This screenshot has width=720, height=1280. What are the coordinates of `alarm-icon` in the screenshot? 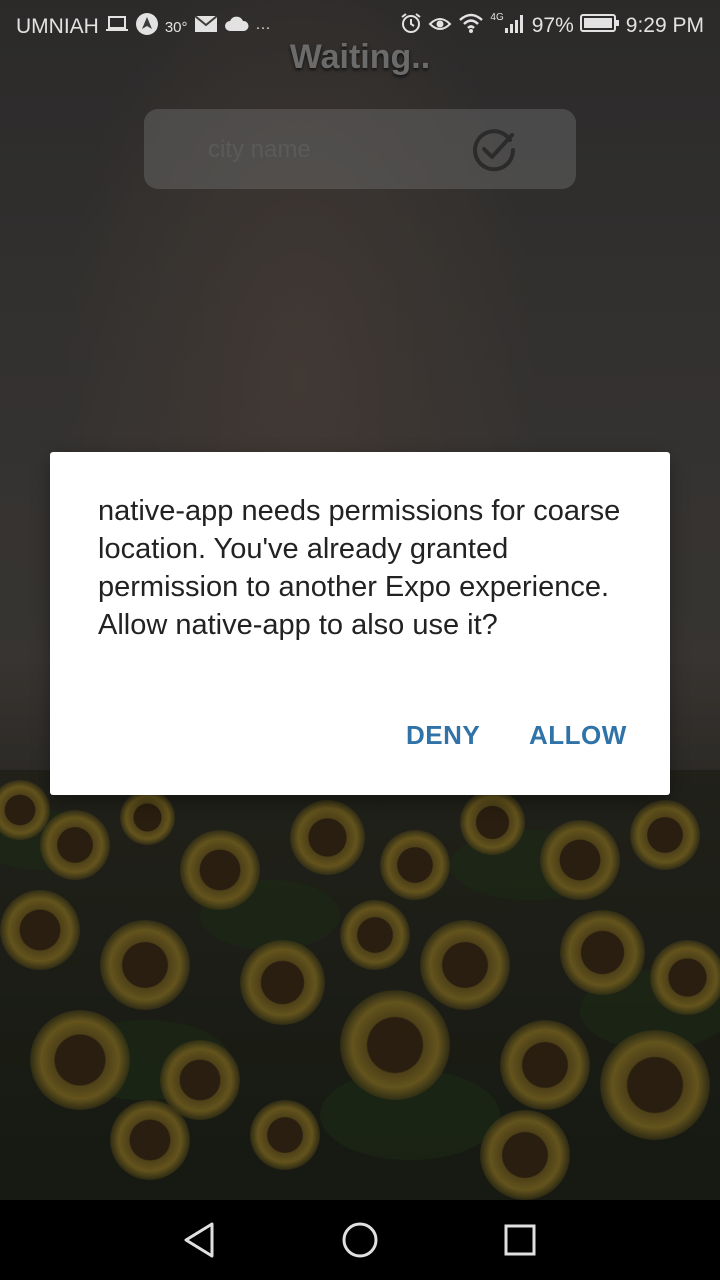 It's located at (411, 26).